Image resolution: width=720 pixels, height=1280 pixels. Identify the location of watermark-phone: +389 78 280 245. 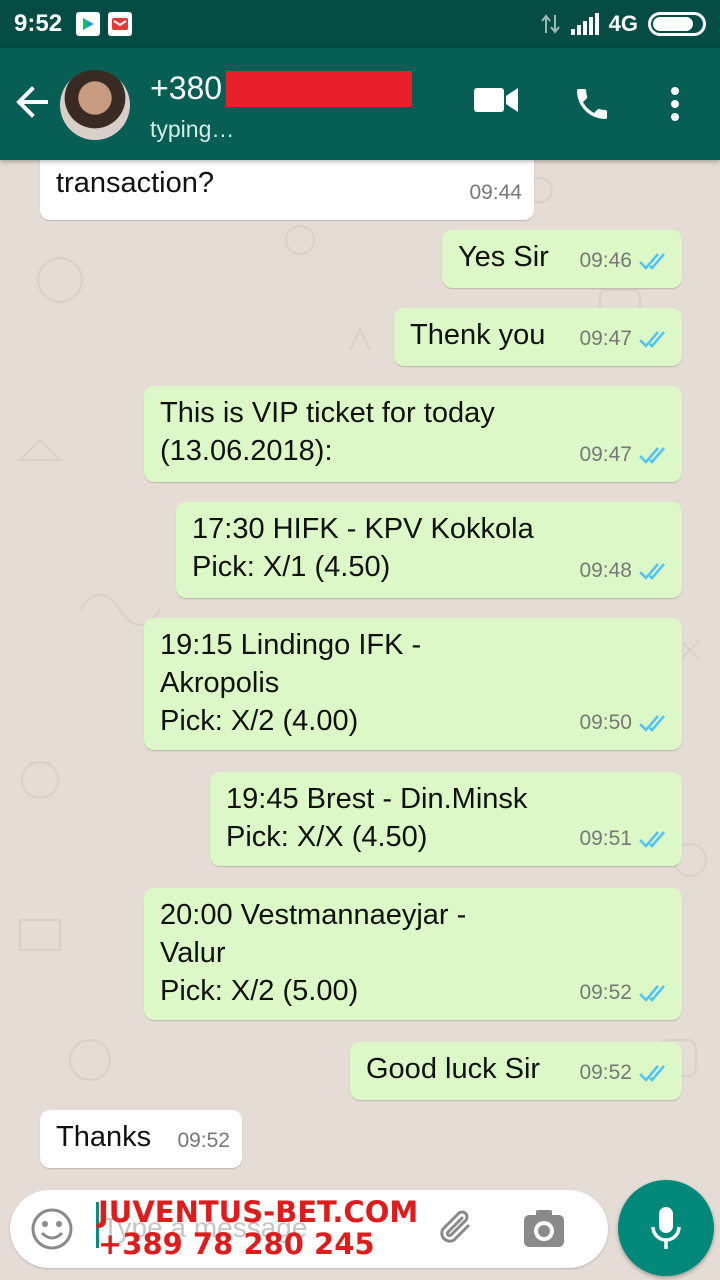
(236, 1244).